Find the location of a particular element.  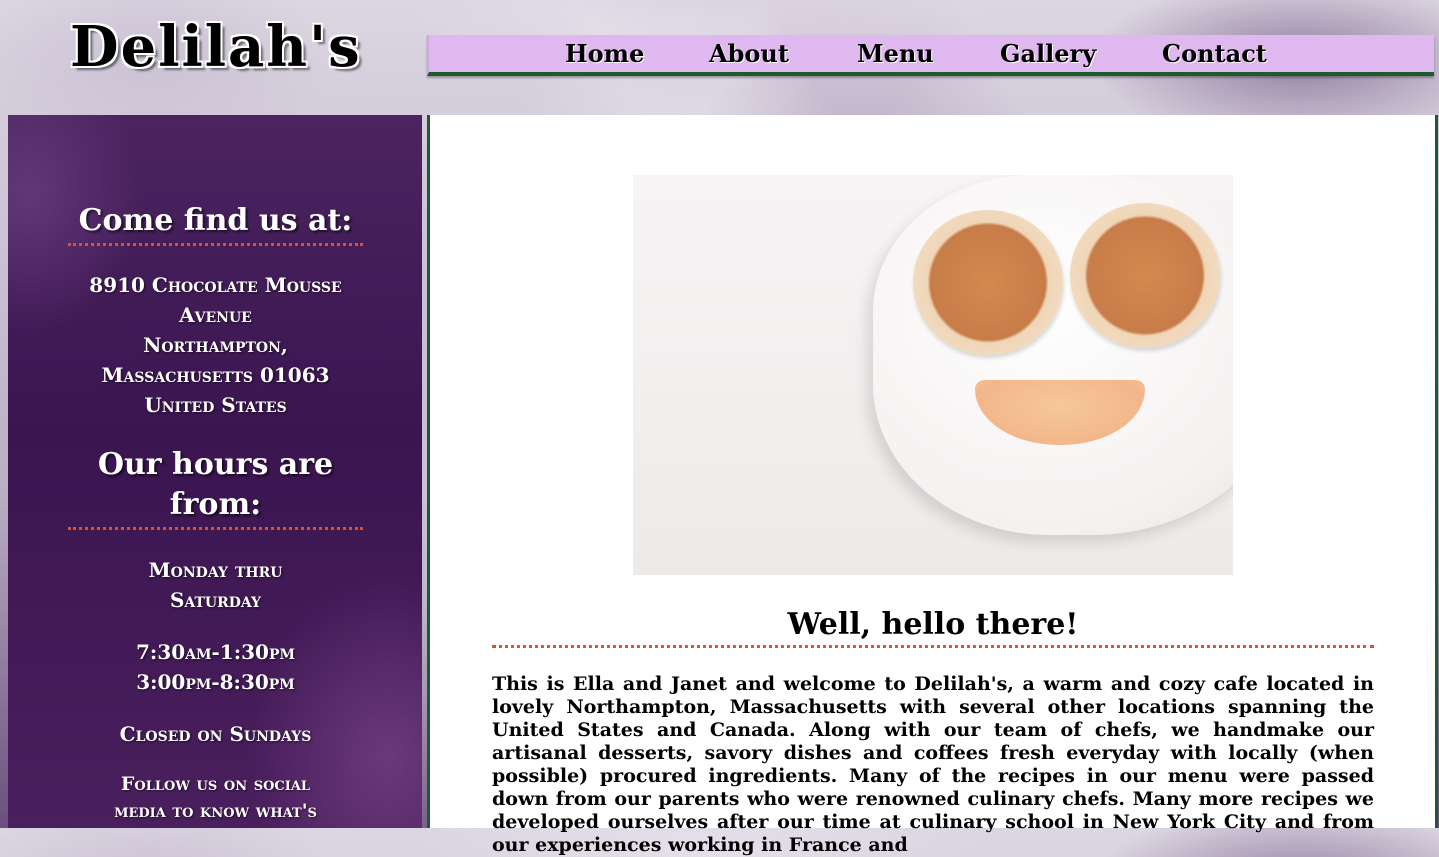

address-line: Northampton, is located at coordinates (215, 345).